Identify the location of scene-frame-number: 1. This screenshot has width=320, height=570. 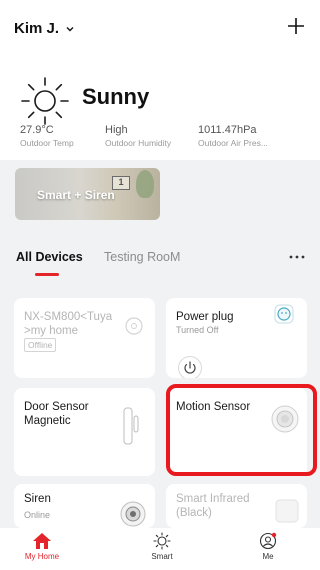
(121, 182).